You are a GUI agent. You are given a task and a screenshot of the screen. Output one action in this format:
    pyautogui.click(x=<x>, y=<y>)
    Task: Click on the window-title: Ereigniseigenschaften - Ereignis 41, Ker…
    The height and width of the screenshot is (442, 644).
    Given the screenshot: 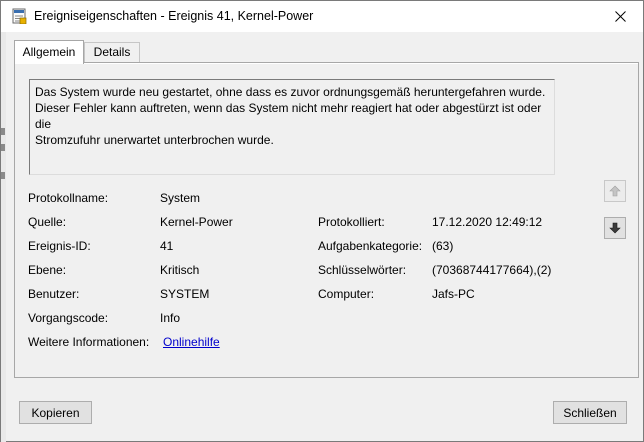 What is the action you would take?
    pyautogui.click(x=174, y=16)
    